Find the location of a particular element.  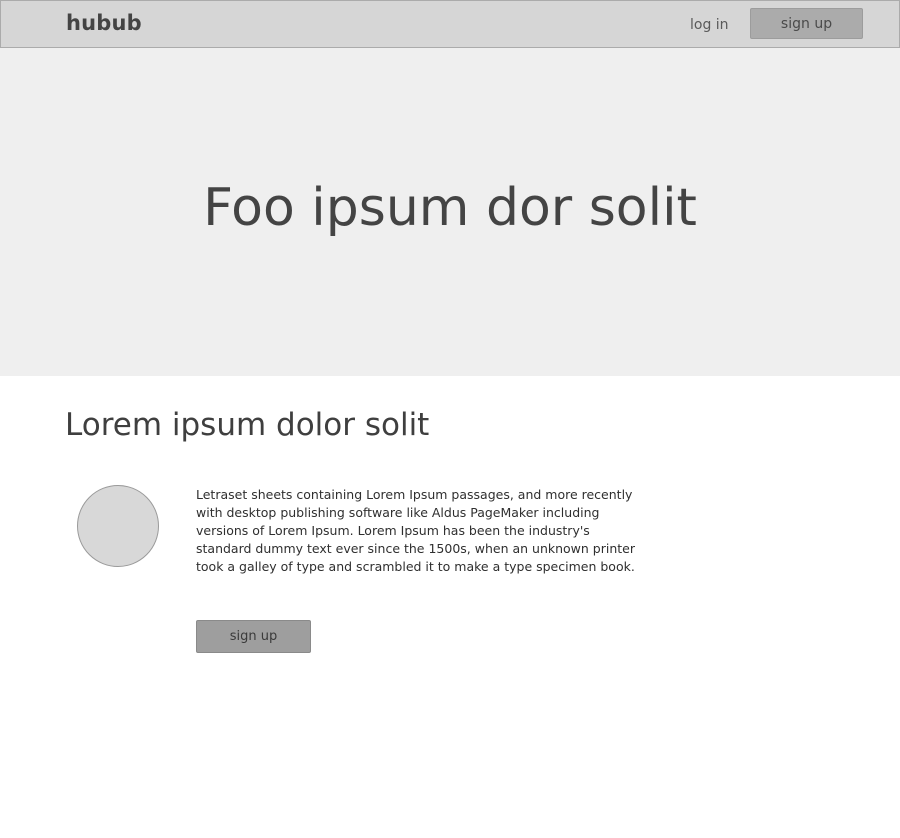

nav-signup-label: sign up is located at coordinates (806, 23).